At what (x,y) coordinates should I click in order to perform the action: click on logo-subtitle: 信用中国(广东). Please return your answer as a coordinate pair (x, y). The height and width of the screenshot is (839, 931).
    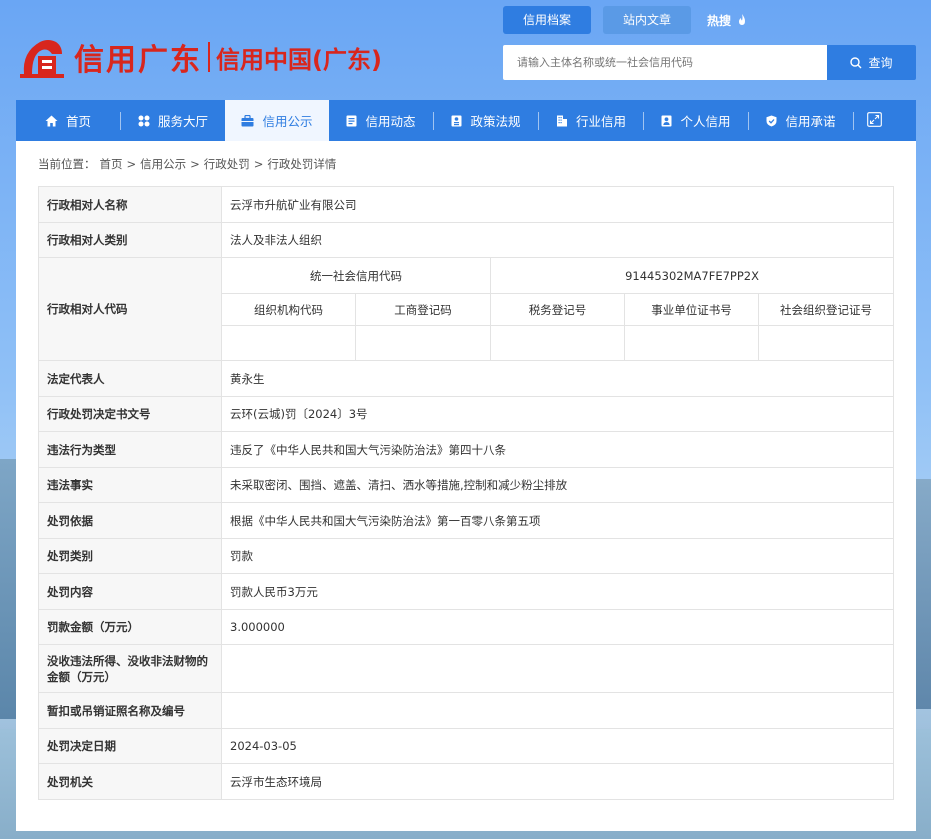
    Looking at the image, I should click on (299, 59).